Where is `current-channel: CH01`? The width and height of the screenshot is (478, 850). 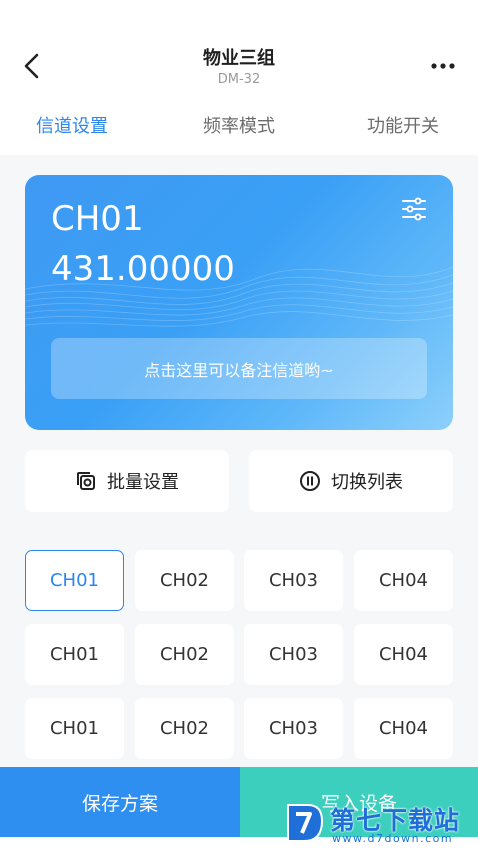
current-channel: CH01 is located at coordinates (97, 219).